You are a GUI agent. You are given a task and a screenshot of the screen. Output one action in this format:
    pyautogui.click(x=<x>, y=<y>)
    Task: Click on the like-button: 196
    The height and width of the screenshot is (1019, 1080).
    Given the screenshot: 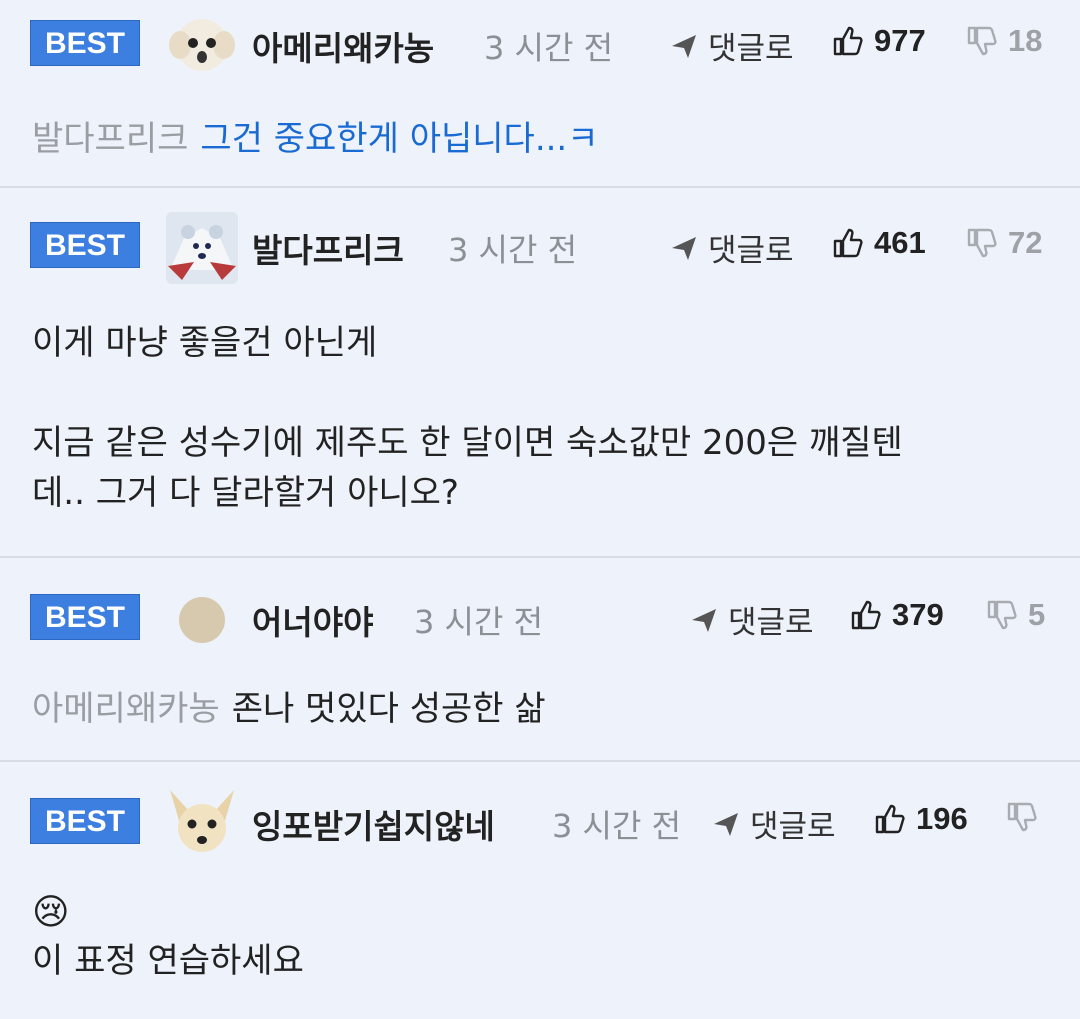 What is the action you would take?
    pyautogui.click(x=921, y=819)
    